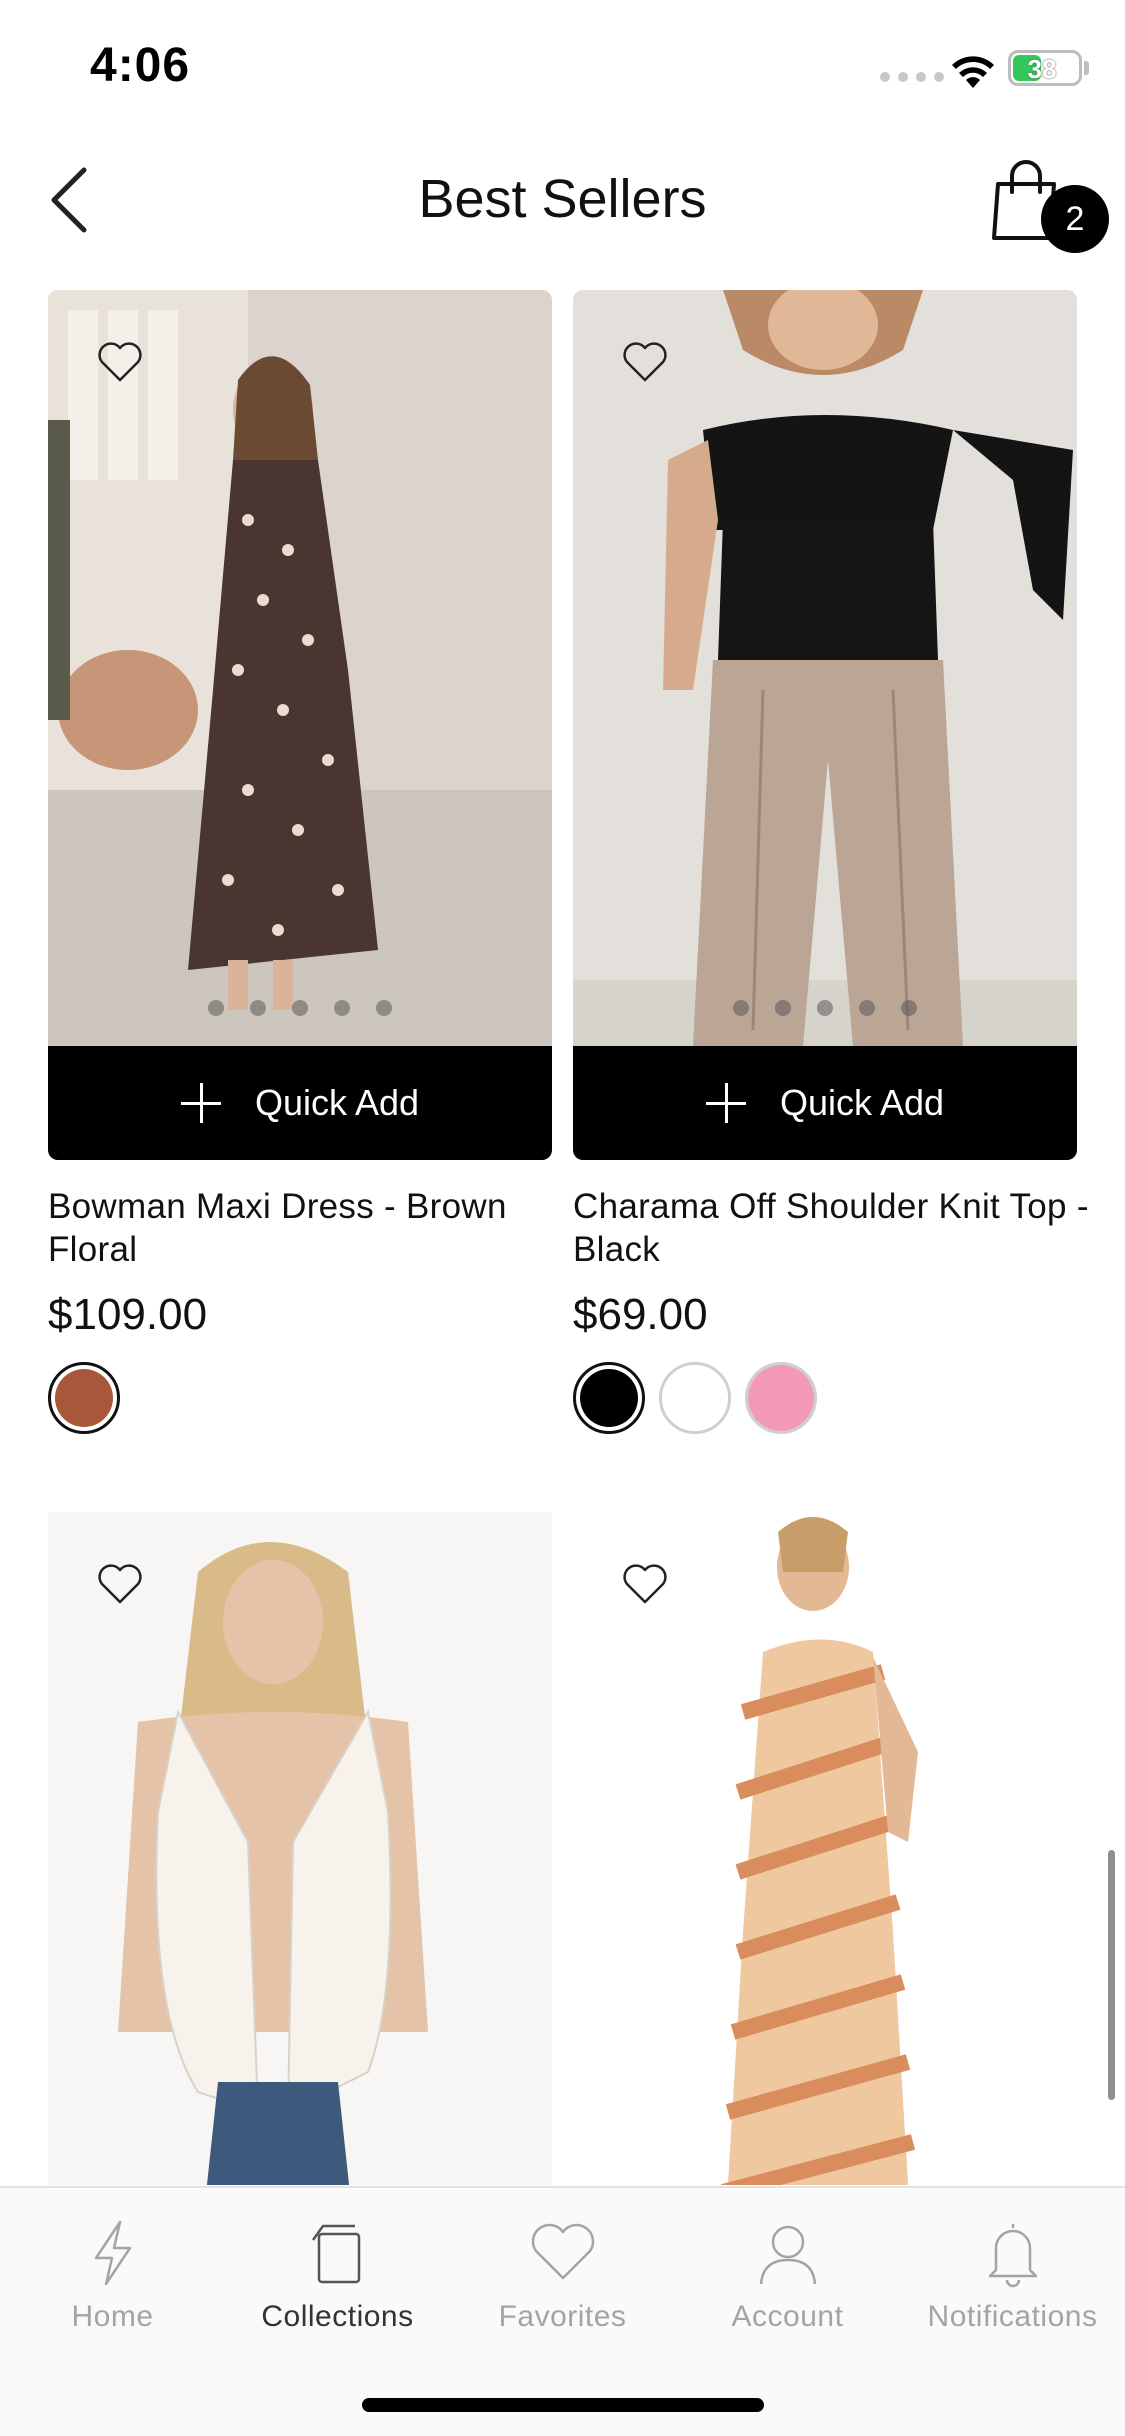  What do you see at coordinates (781, 1398) in the screenshot?
I see `color-swatch-pink` at bounding box center [781, 1398].